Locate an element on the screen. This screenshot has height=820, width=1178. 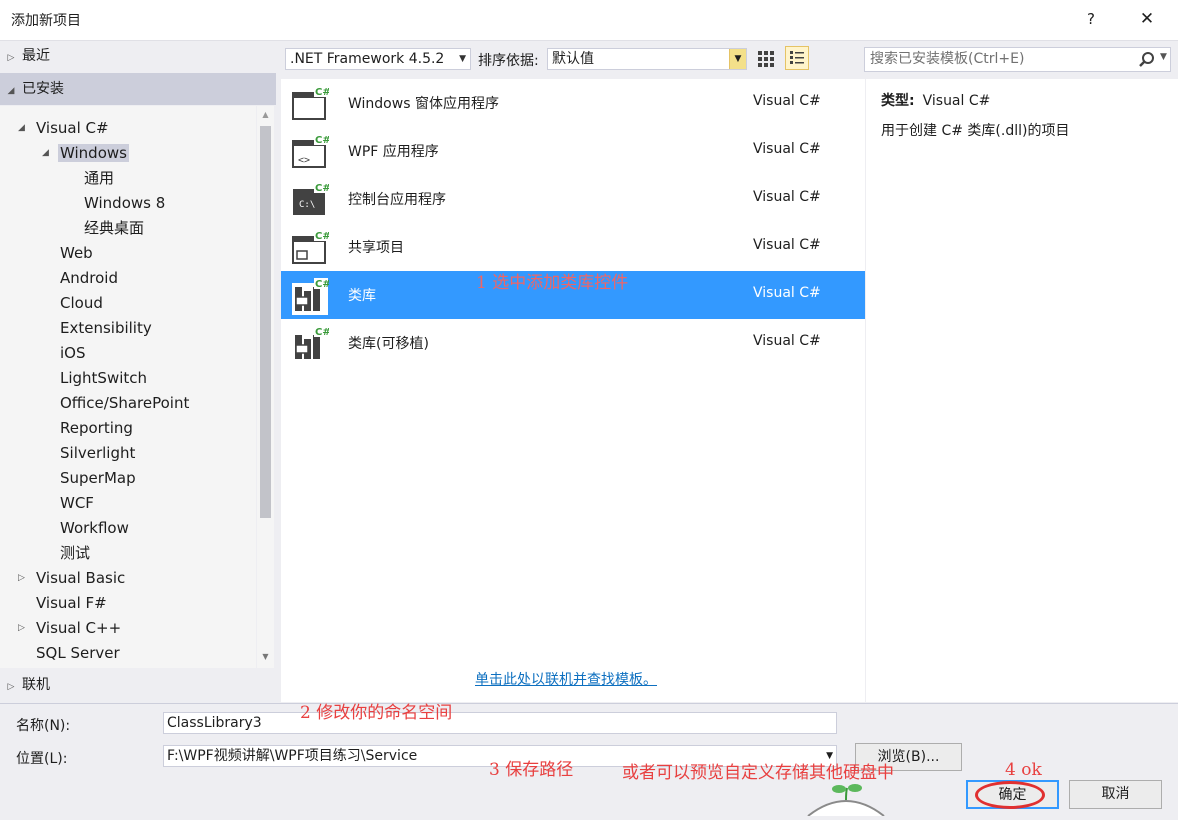
console-app-icon: C:\C# is located at coordinates (311, 200).